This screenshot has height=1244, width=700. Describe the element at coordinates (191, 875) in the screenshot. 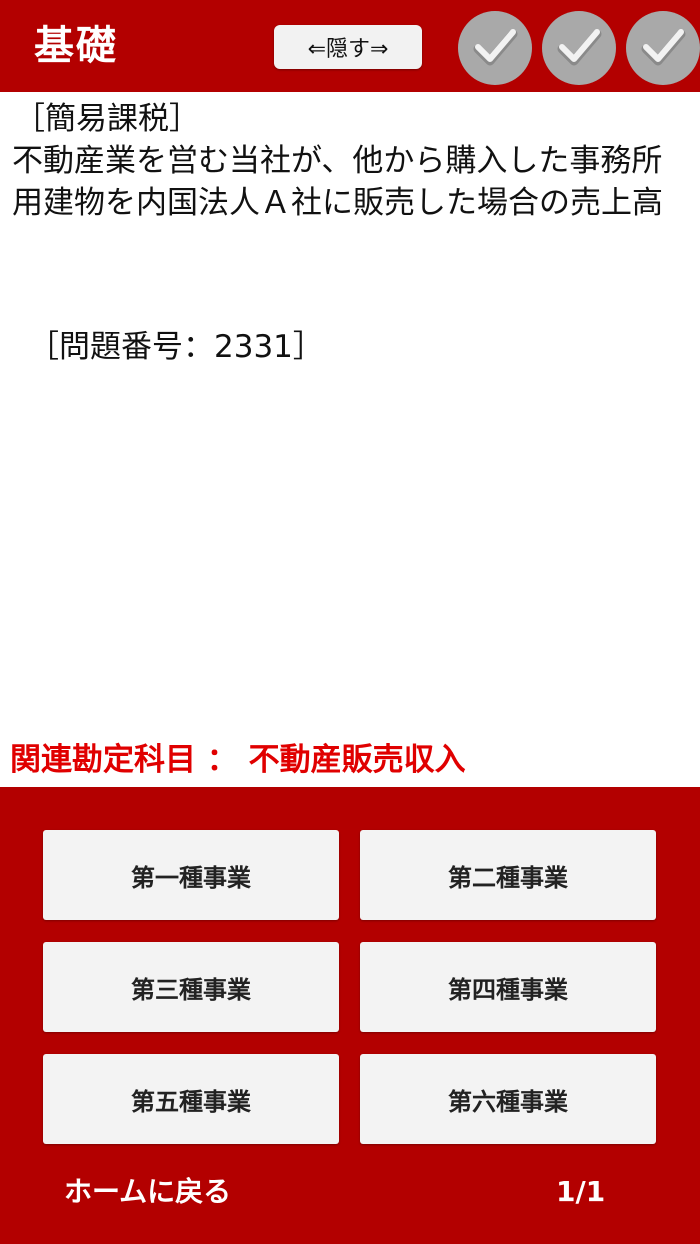

I see `choice-button-1: 第一種事業` at that location.